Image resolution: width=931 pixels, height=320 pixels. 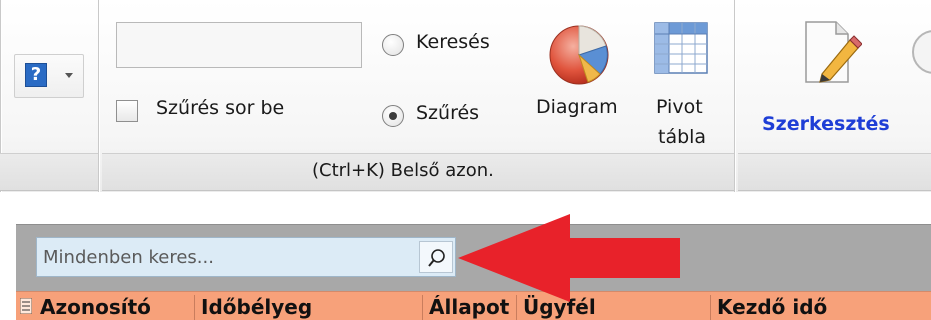 I want to click on diagram-button: Diagram, so click(x=580, y=76).